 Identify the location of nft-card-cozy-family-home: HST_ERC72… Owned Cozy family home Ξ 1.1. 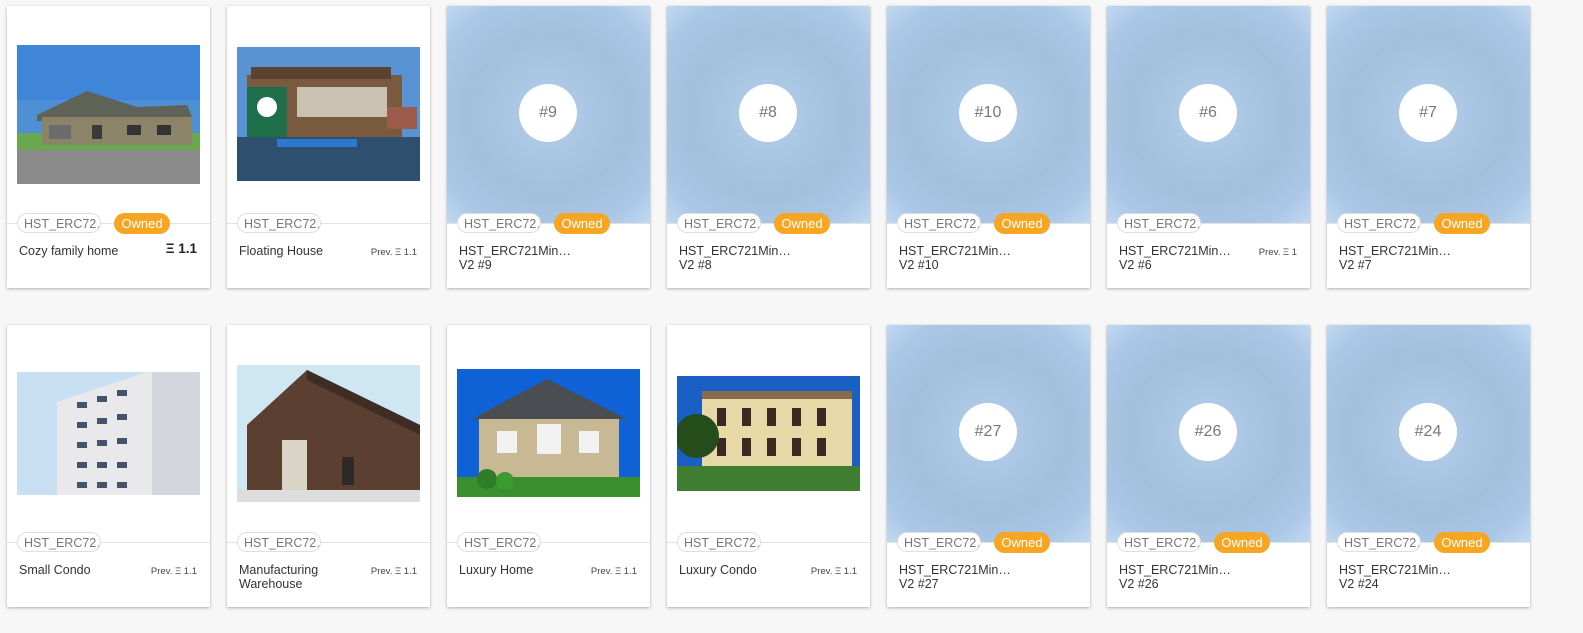
(108, 147).